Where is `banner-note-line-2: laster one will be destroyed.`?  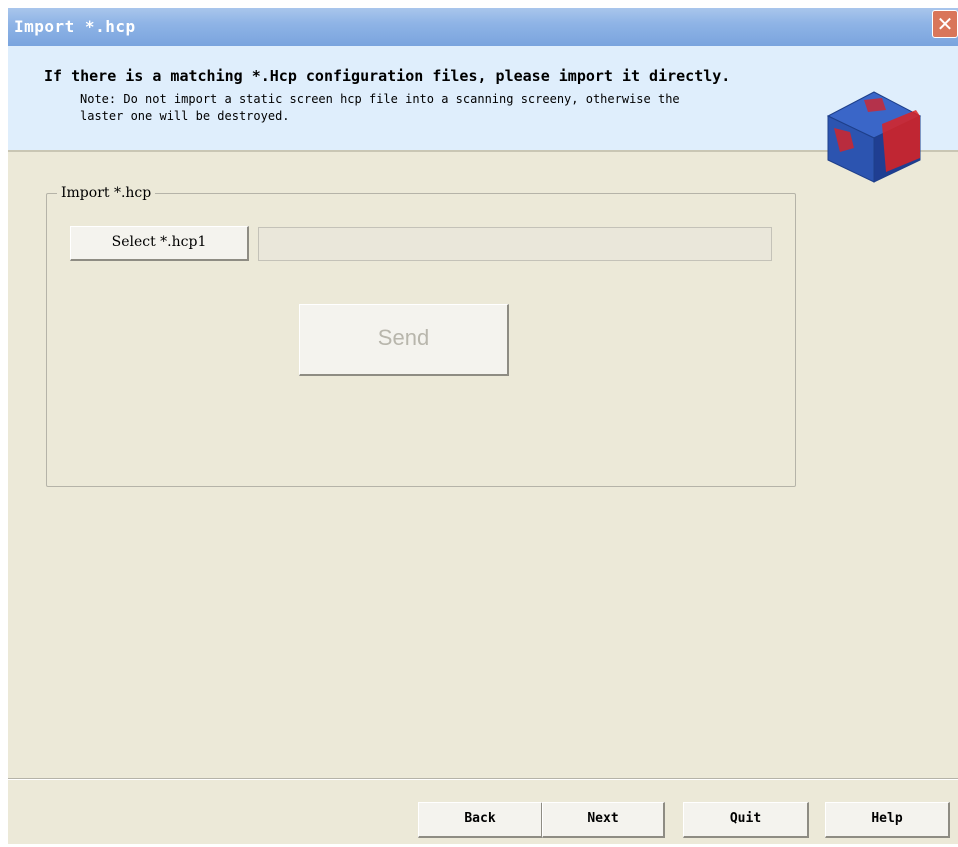 banner-note-line-2: laster one will be destroyed. is located at coordinates (185, 116).